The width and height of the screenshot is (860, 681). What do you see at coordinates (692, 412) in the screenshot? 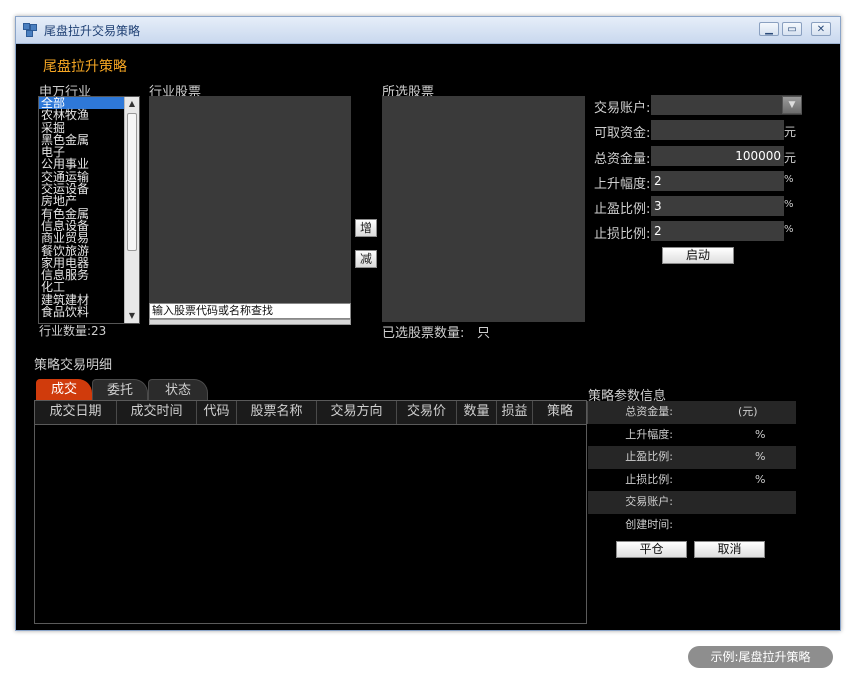
I see `params-row: 总资金量: (元)` at bounding box center [692, 412].